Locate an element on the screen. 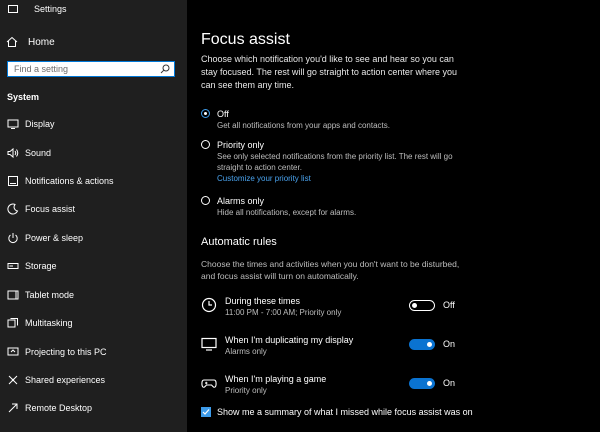 The height and width of the screenshot is (432, 600). rule-toggle-duplicating-display is located at coordinates (422, 344).